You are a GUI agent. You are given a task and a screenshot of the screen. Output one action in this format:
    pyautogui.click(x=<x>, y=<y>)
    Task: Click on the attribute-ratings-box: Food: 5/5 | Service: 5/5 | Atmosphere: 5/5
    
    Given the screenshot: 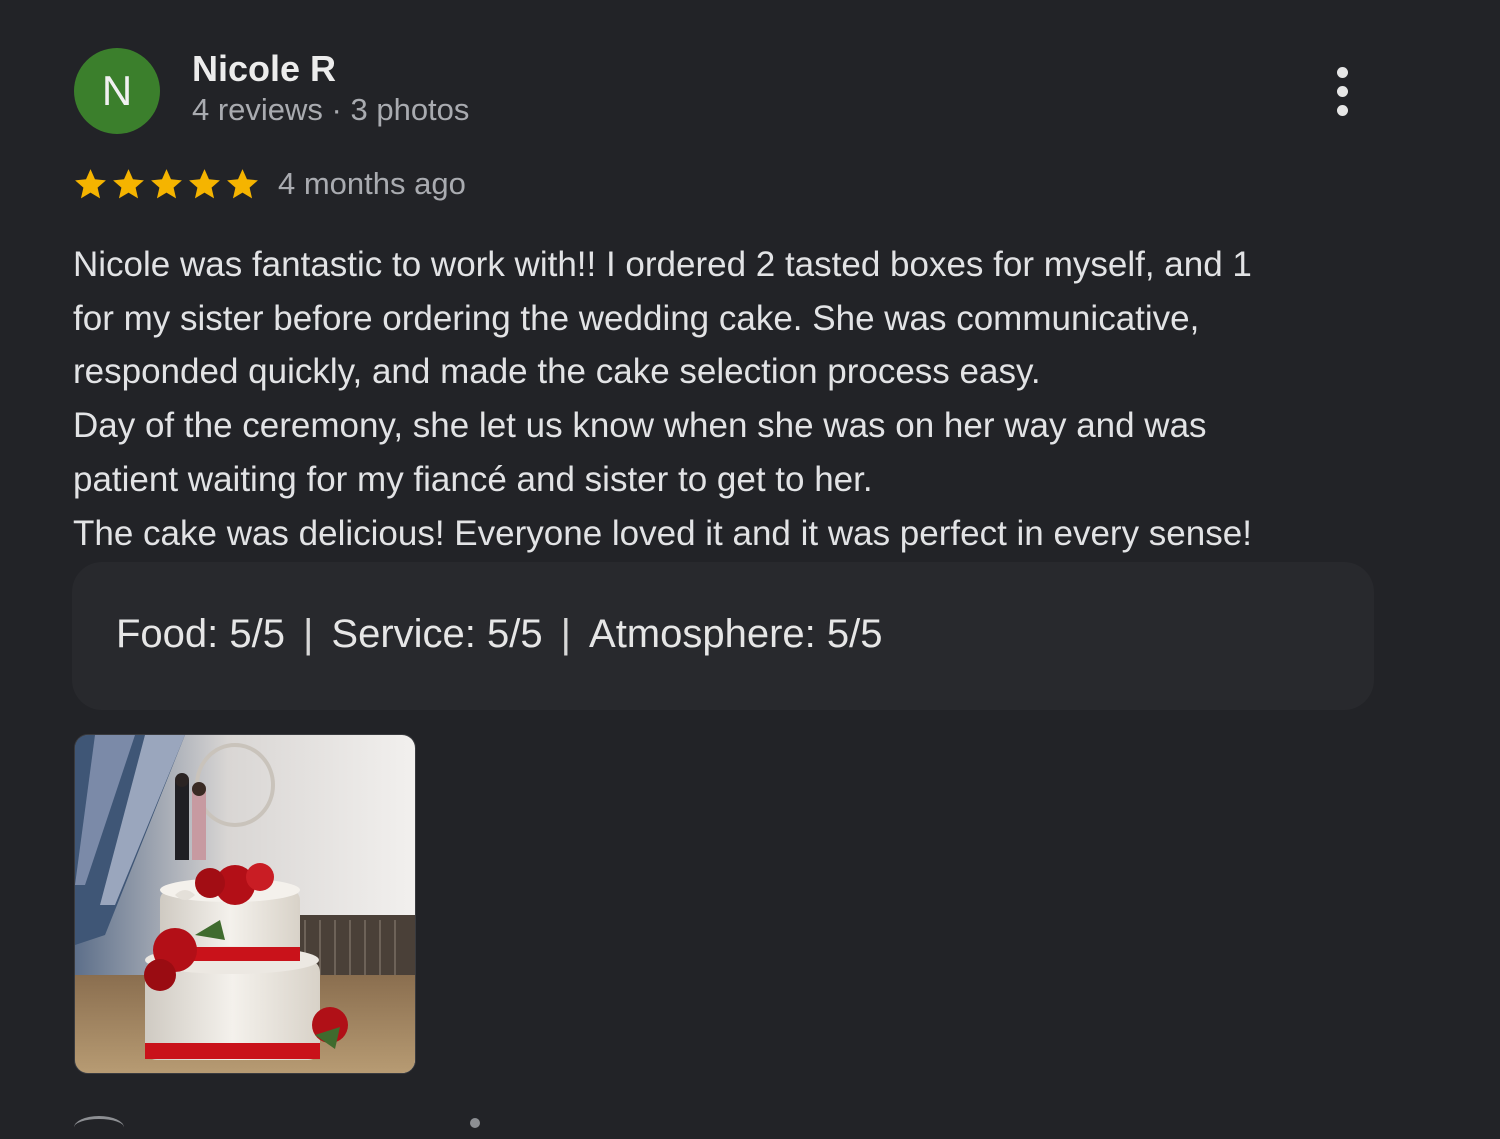 What is the action you would take?
    pyautogui.click(x=723, y=636)
    